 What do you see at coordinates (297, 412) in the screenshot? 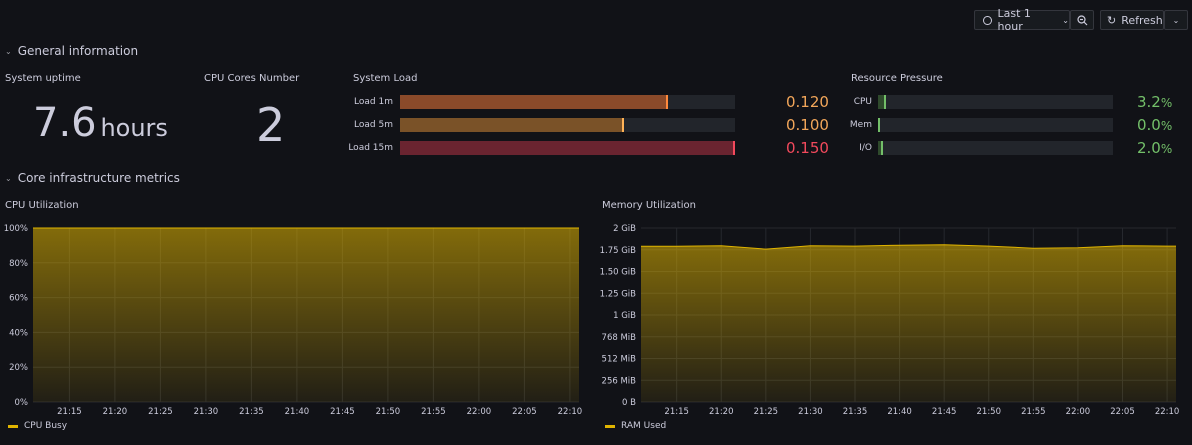
I see `x-tick-label: 21:40` at bounding box center [297, 412].